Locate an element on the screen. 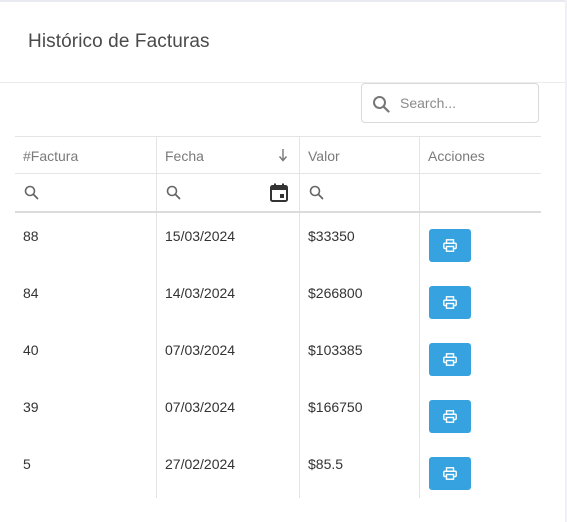  invoice-date: 14/03/2024 is located at coordinates (200, 293).